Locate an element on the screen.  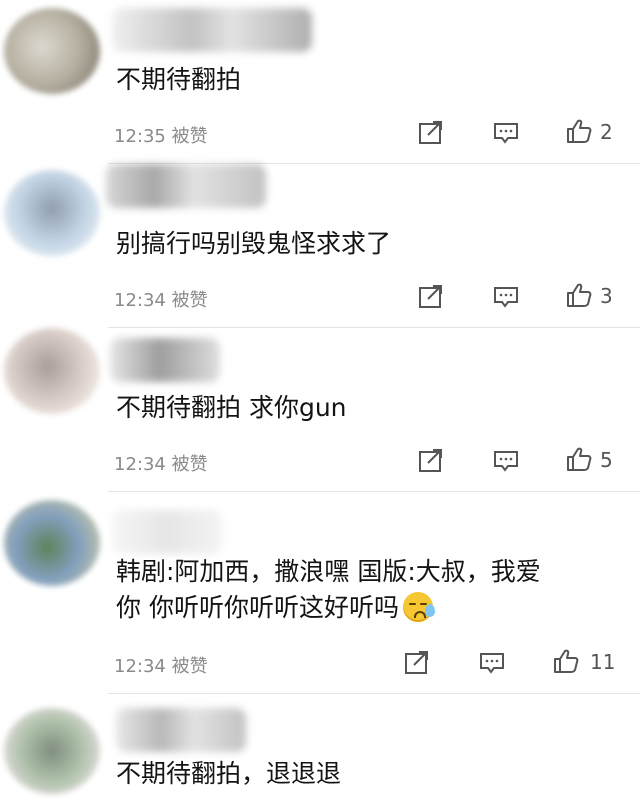
comment-text: 别搞行吗别毁鬼怪求求了 is located at coordinates (254, 243).